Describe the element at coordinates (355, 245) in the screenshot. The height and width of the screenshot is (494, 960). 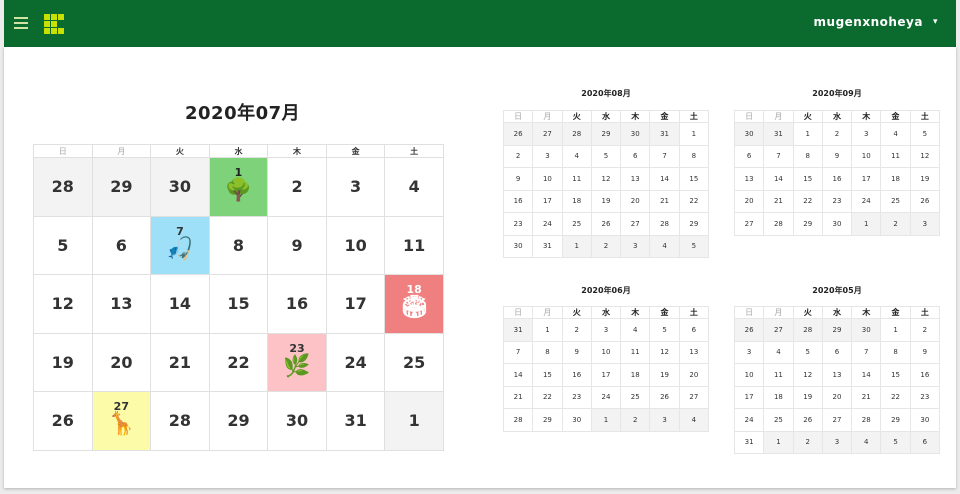
I see `day-cell: 10` at that location.